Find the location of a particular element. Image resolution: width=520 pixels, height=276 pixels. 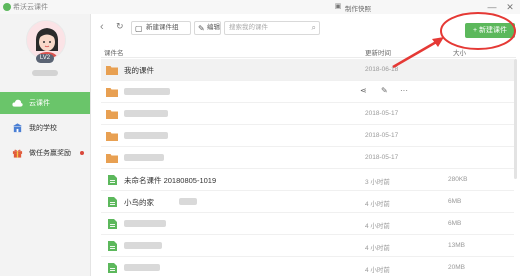

annotation-overlay is located at coordinates (454, 40).